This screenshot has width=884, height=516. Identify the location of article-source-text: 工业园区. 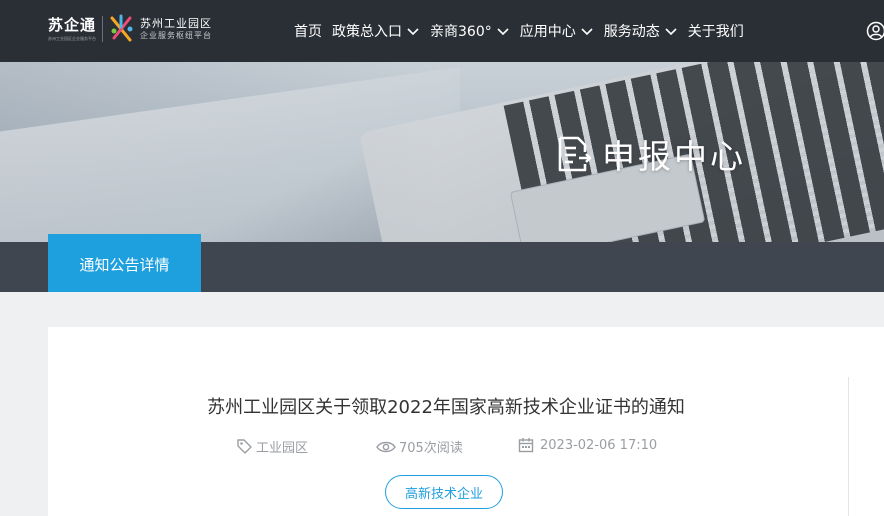
(282, 448).